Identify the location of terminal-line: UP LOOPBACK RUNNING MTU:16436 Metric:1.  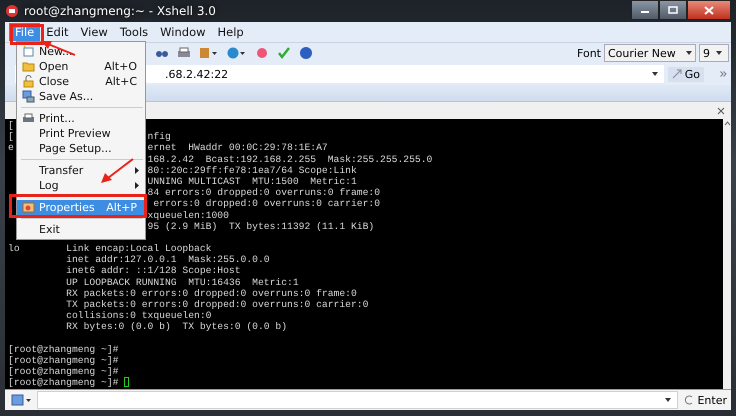
(182, 282).